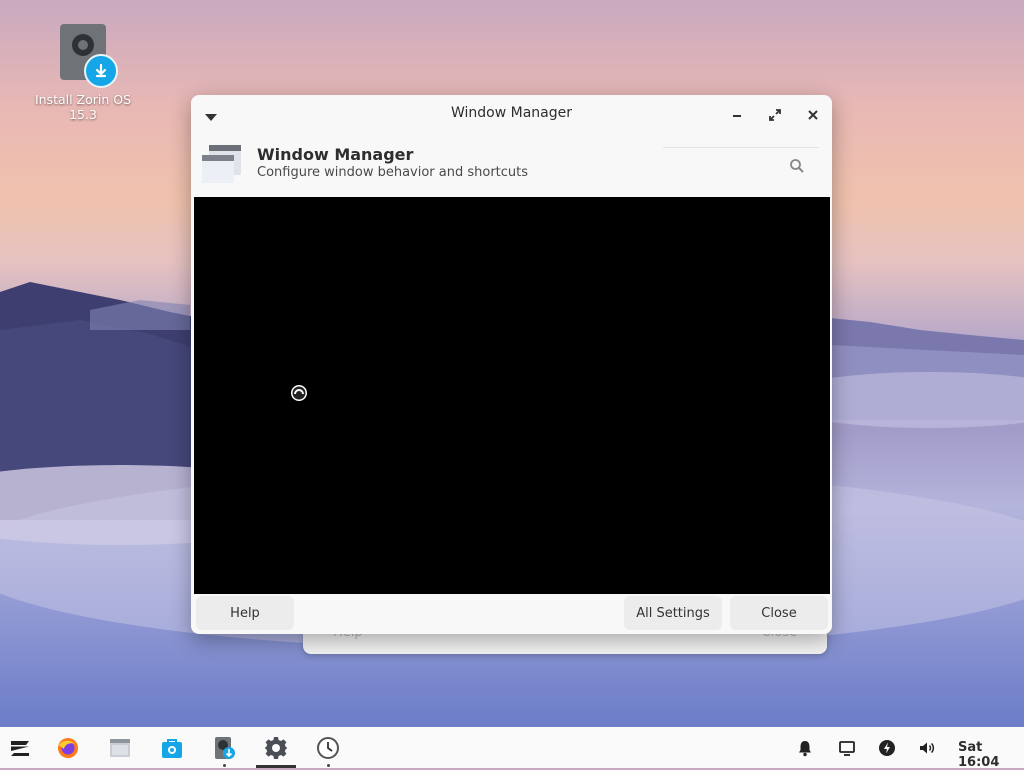 The width and height of the screenshot is (1024, 770). I want to click on desktop-icon-install-zorin: Install Zorin OS 15.3, so click(83, 73).